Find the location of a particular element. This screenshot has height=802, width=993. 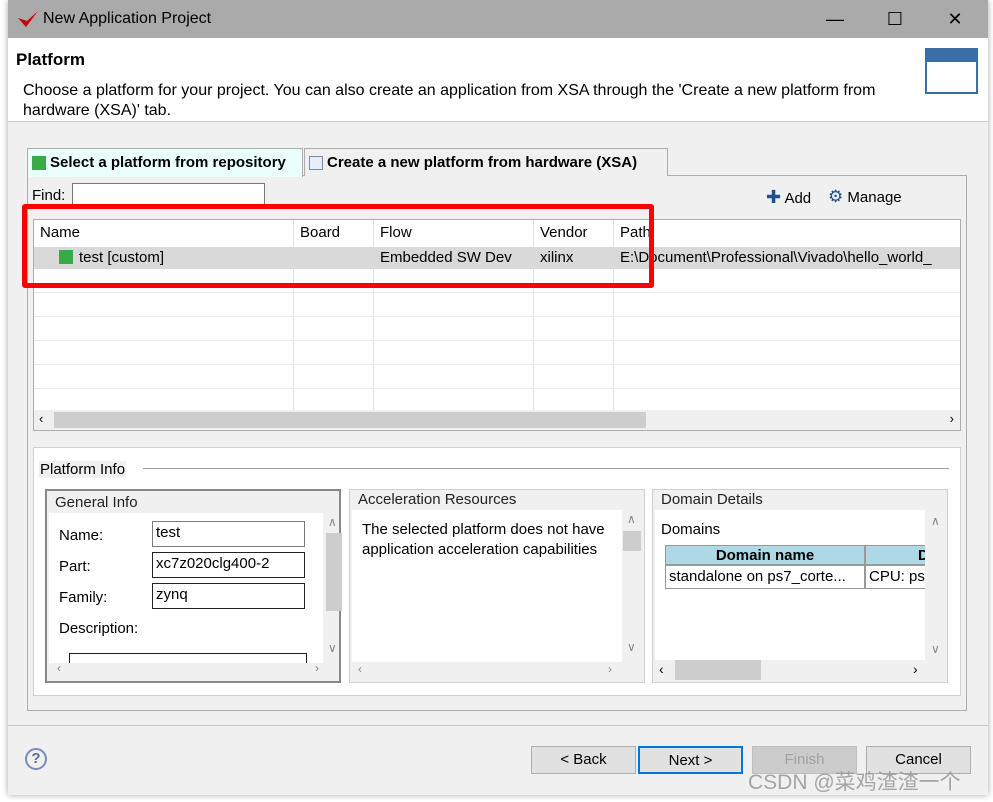

scrollbar-thumb is located at coordinates (350, 420).